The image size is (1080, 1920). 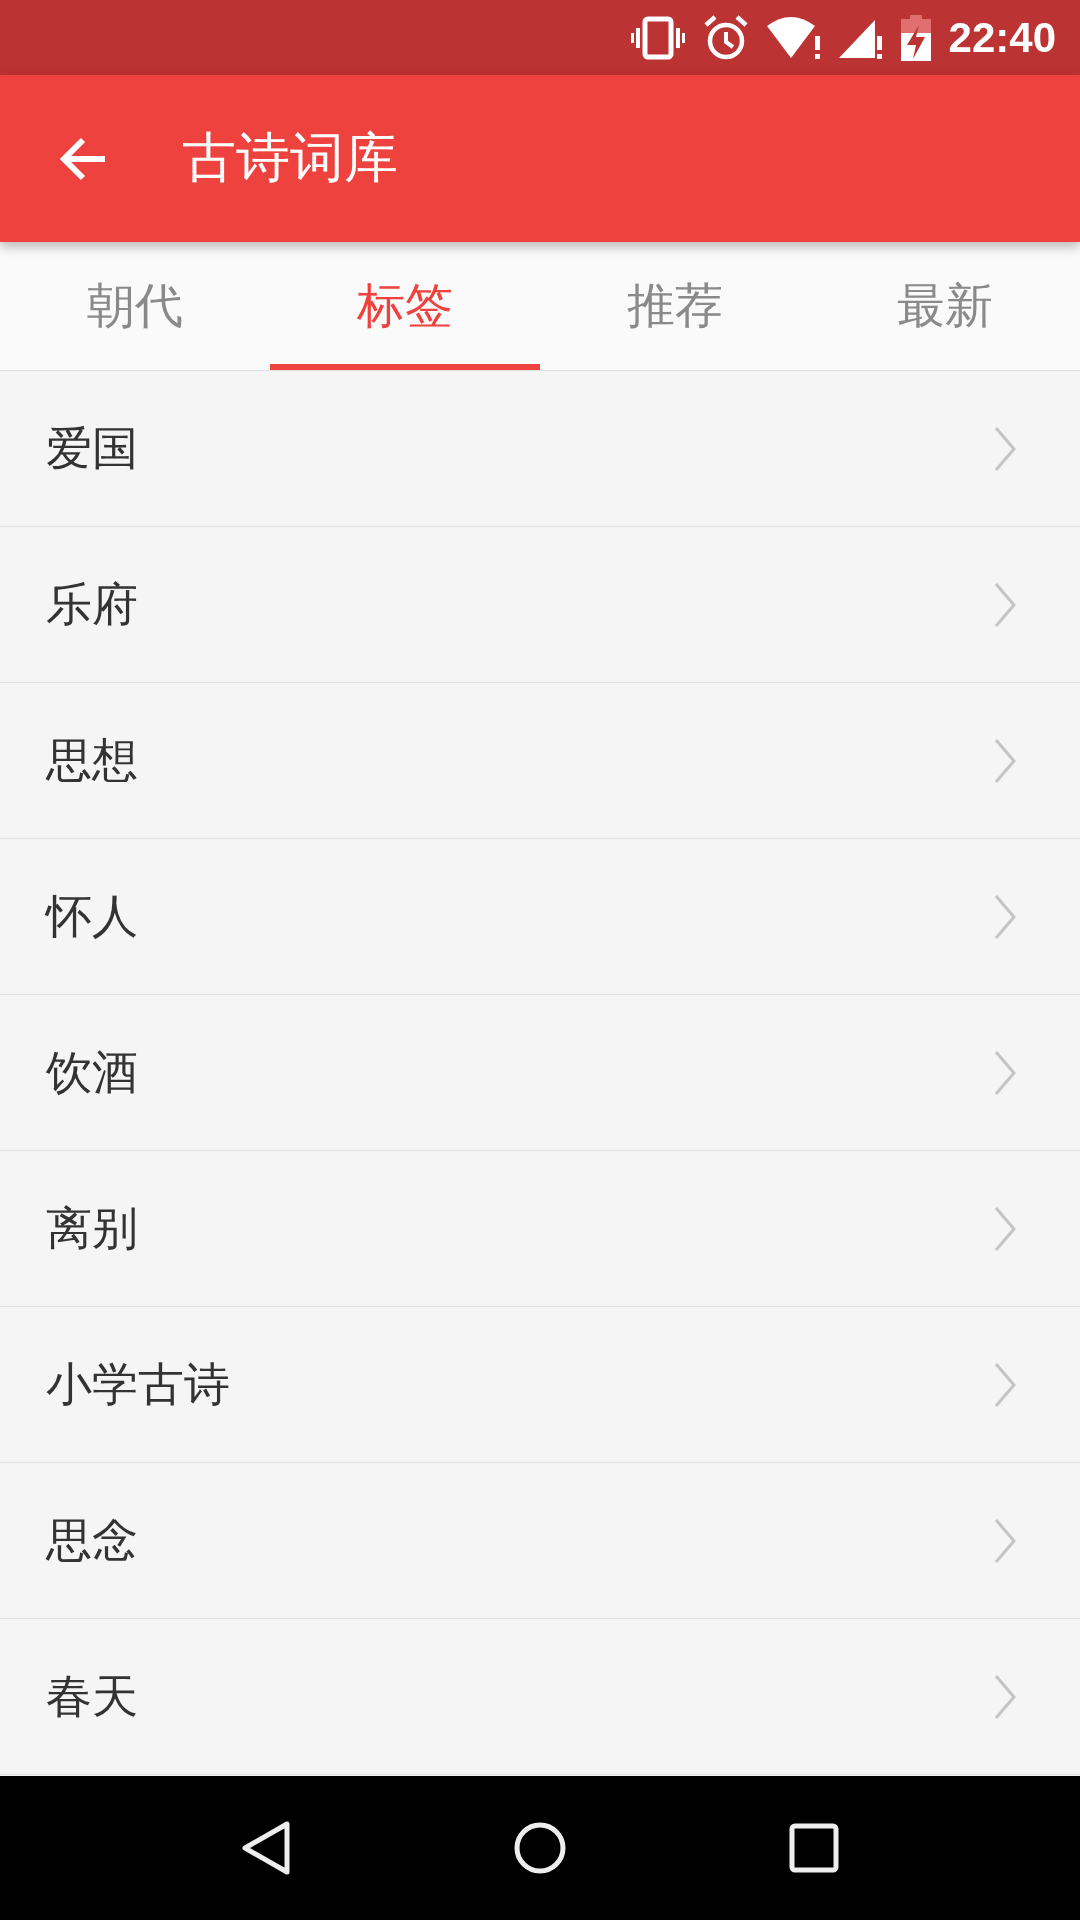 What do you see at coordinates (540, 761) in the screenshot?
I see `tag-list-item: 思想` at bounding box center [540, 761].